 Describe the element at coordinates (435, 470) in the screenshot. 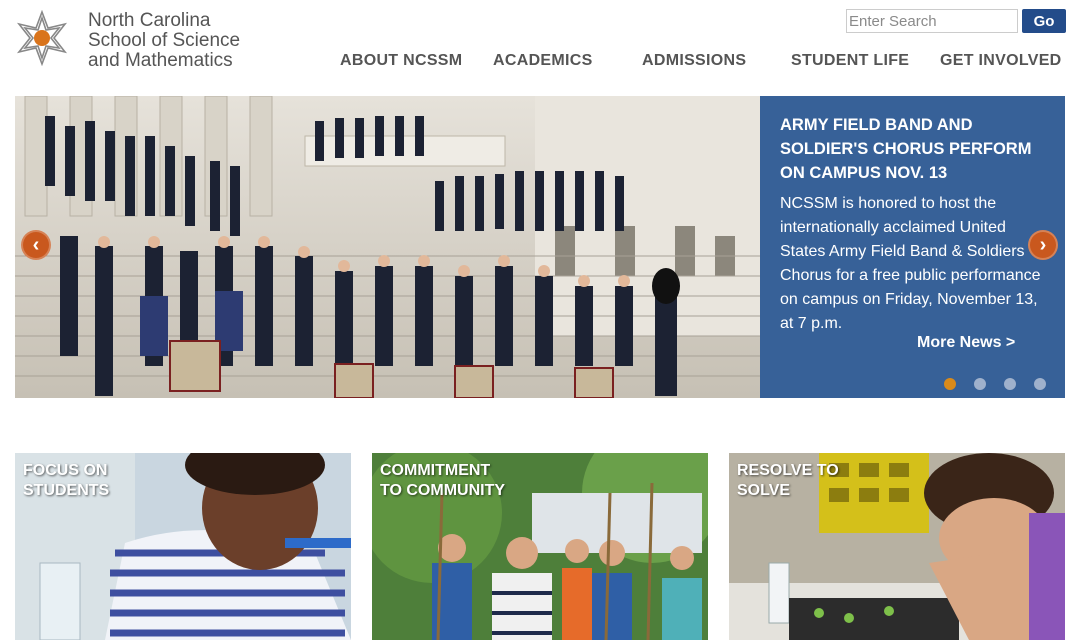

I see `tile-caption-line-1: COMMITMENT` at that location.